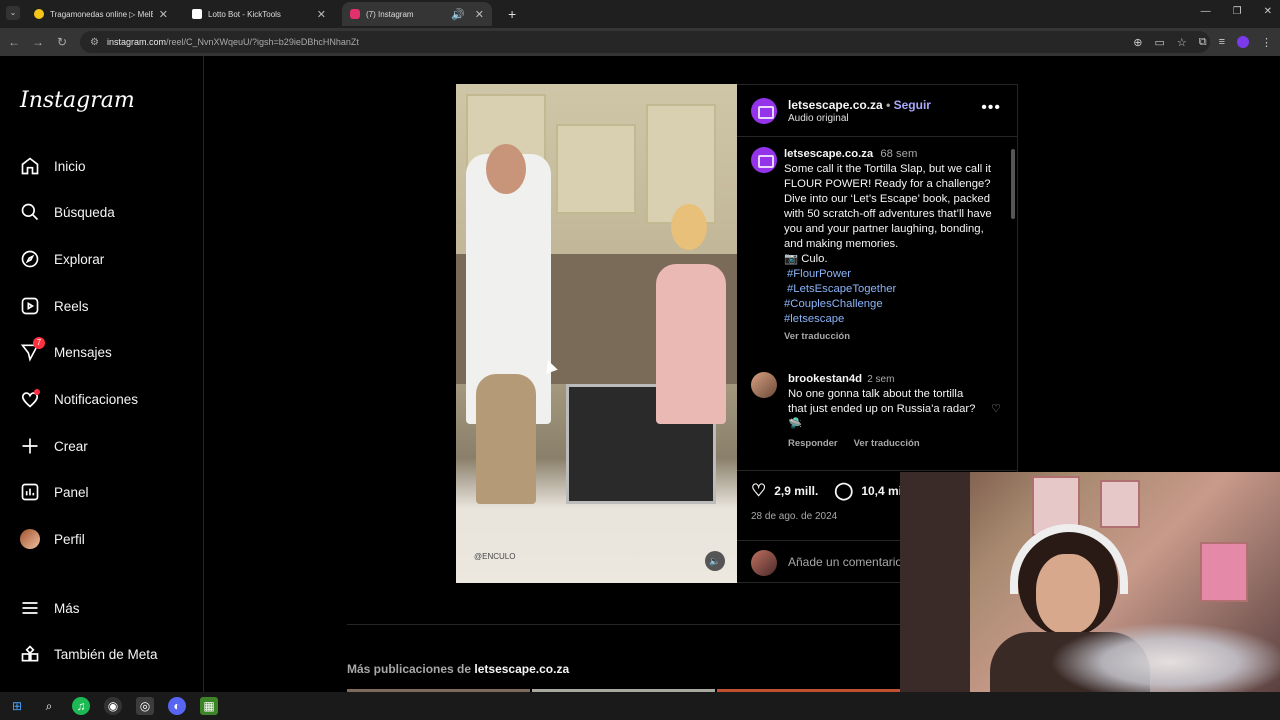 The height and width of the screenshot is (720, 1280). Describe the element at coordinates (883, 491) in the screenshot. I see `comments-count: 10,4 mil` at that location.